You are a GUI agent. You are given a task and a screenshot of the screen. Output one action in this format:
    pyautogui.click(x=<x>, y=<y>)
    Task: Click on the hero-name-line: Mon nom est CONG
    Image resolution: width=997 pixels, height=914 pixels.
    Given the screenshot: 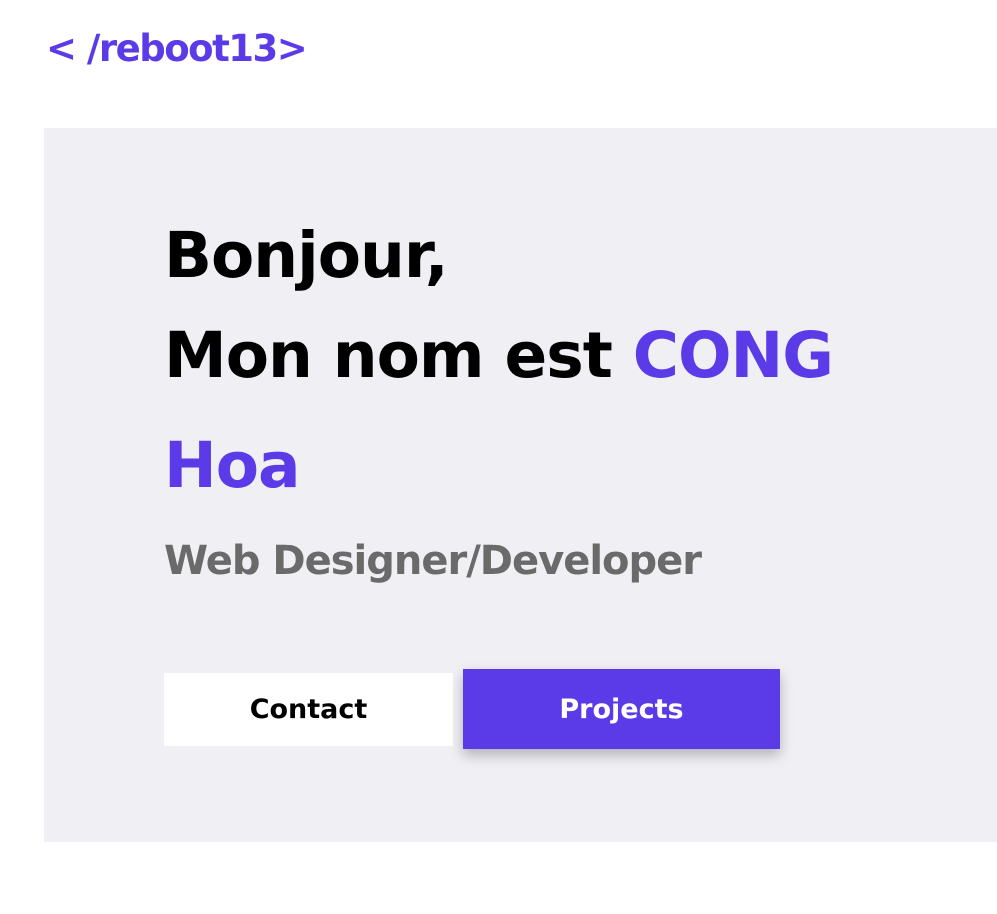 What is the action you would take?
    pyautogui.click(x=554, y=356)
    